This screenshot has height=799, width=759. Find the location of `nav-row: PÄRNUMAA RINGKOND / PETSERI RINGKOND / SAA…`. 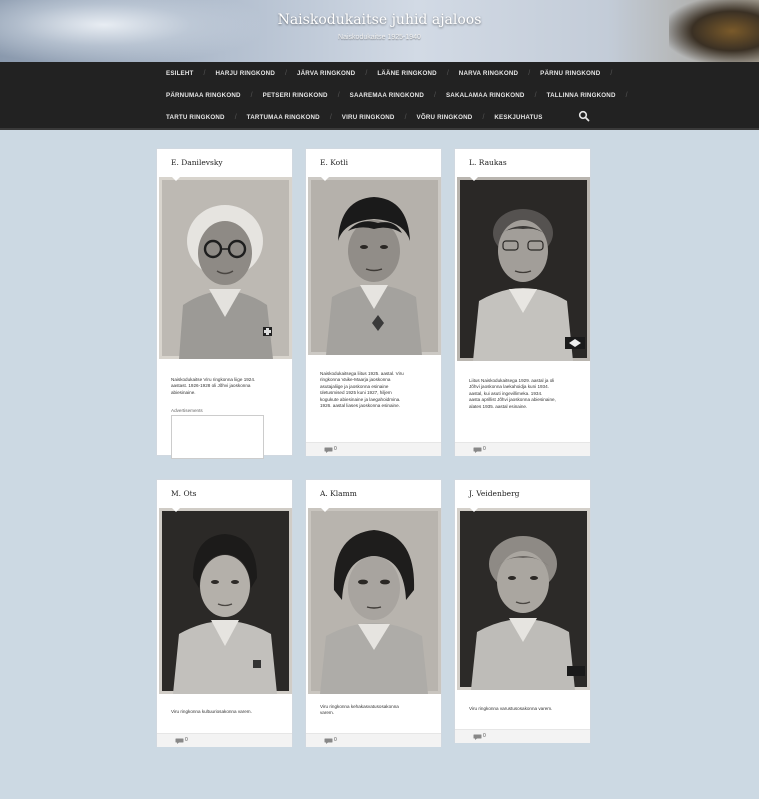

nav-row: PÄRNUMAA RINGKOND / PETSERI RINGKOND / SAA… is located at coordinates (396, 95).